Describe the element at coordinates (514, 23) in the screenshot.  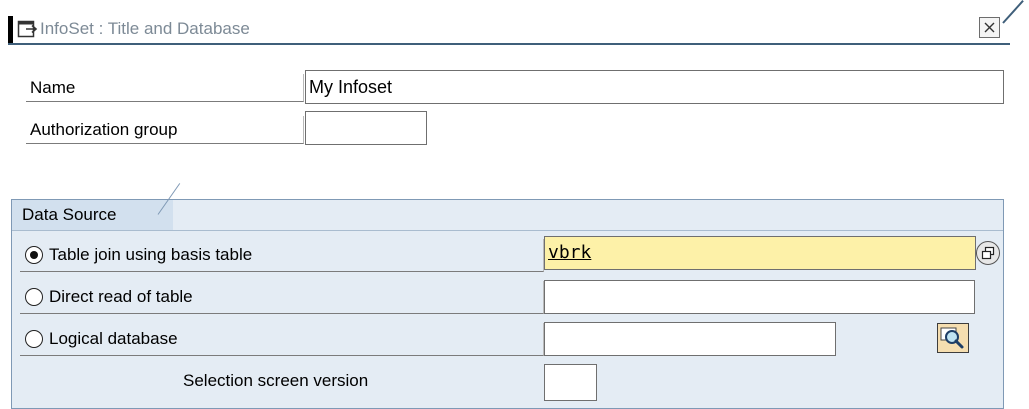
I see `dialog-titlebar: InfoSet : Title and Database` at that location.